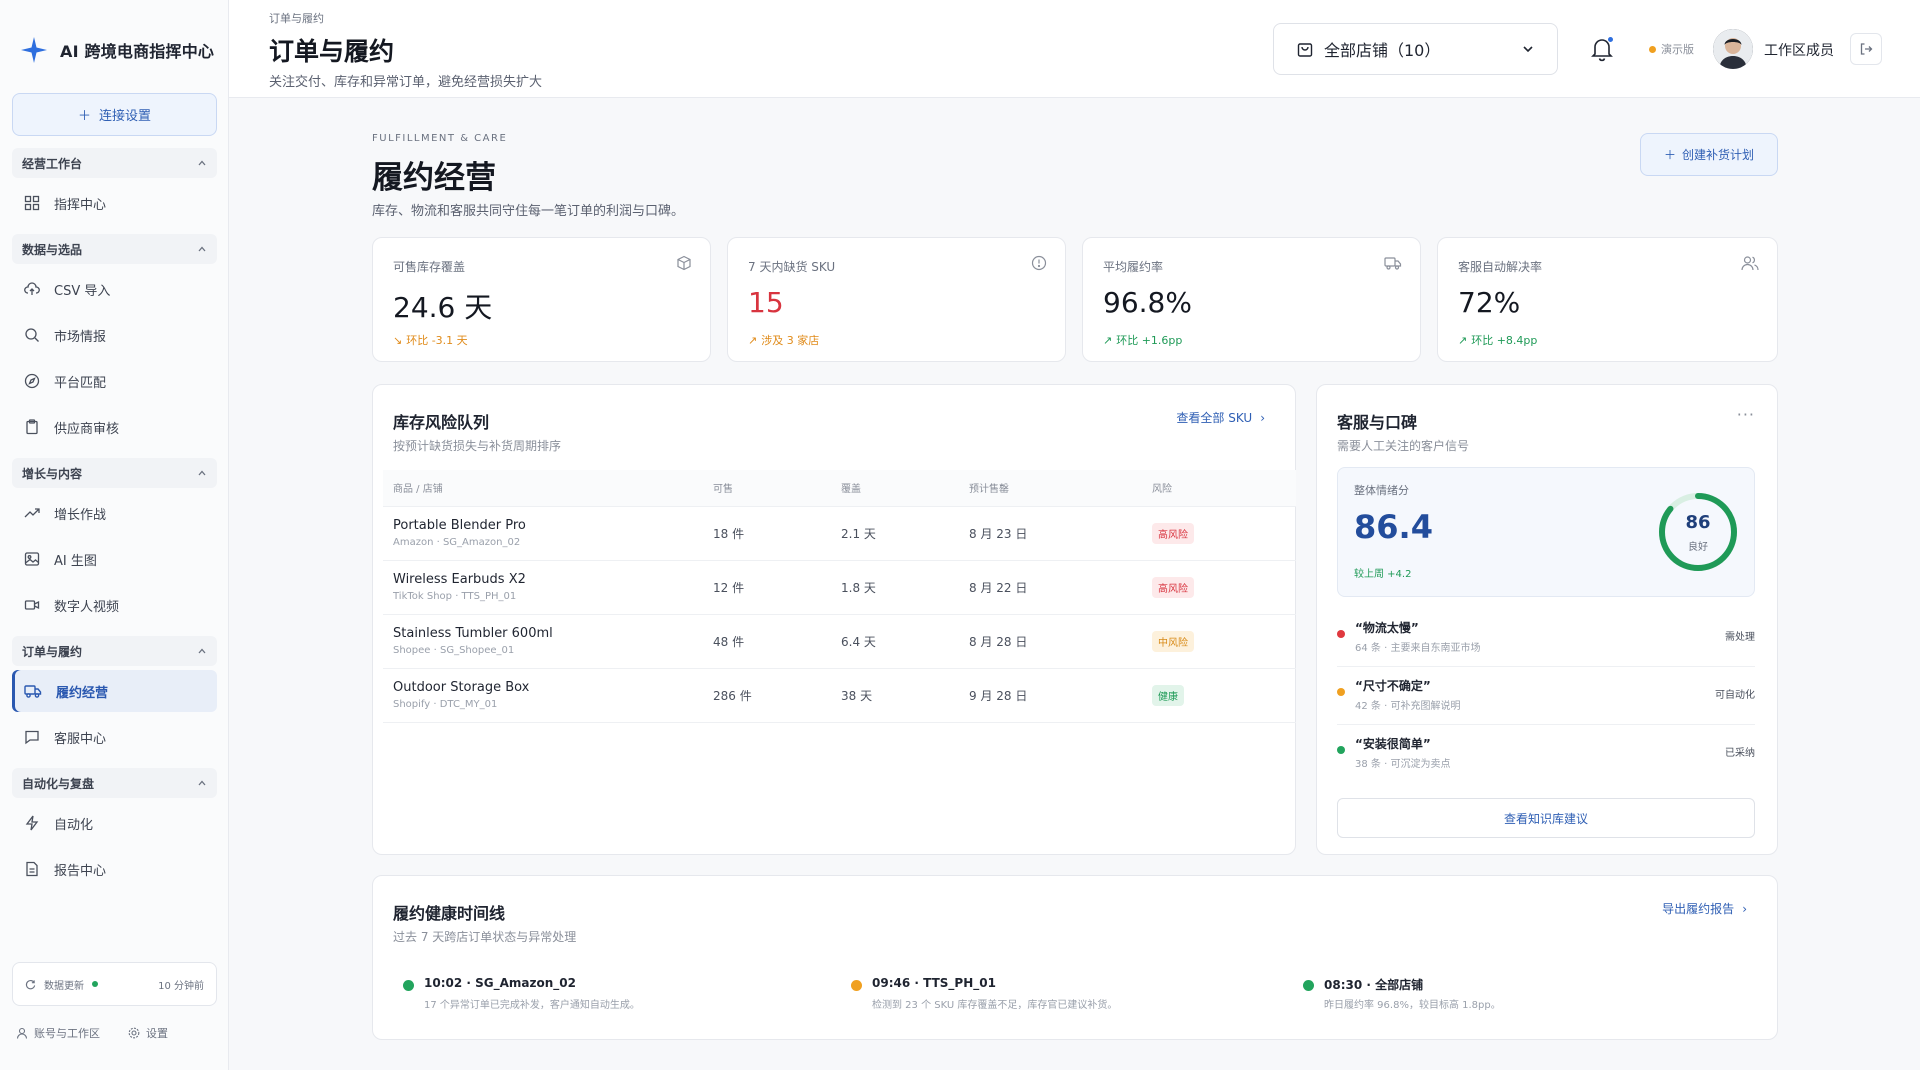 Image resolution: width=1920 pixels, height=1070 pixels. What do you see at coordinates (148, 1033) in the screenshot?
I see `settings-link: 设置` at bounding box center [148, 1033].